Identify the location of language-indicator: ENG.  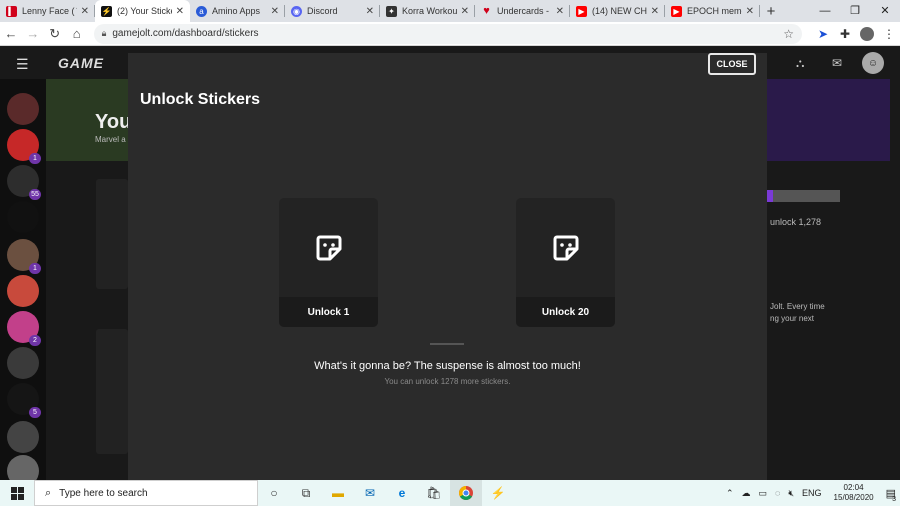
(812, 493).